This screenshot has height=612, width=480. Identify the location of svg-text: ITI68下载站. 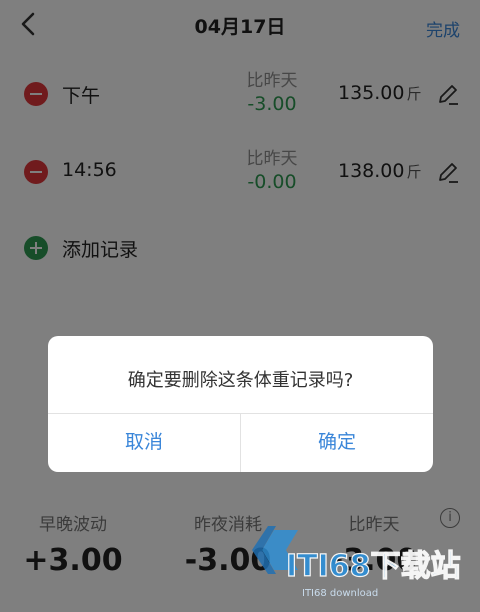
(373, 566).